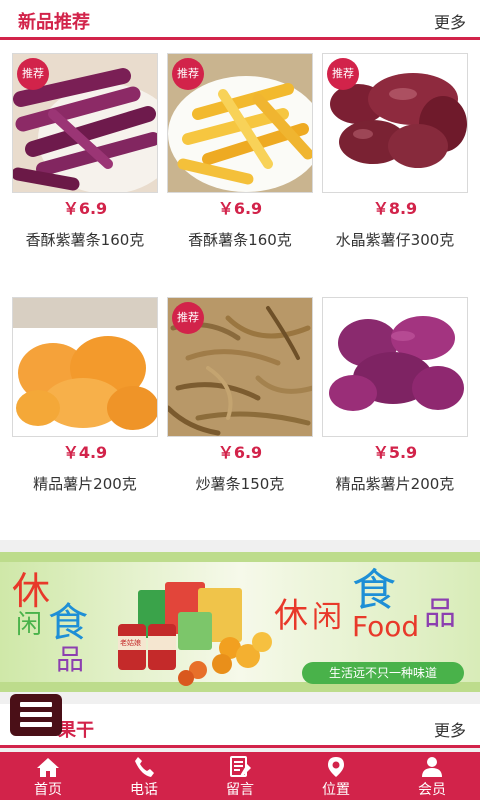 This screenshot has width=480, height=800. I want to click on product-card-3: 推荐 ￥8.9 水晶紫薯仔300克, so click(395, 153).